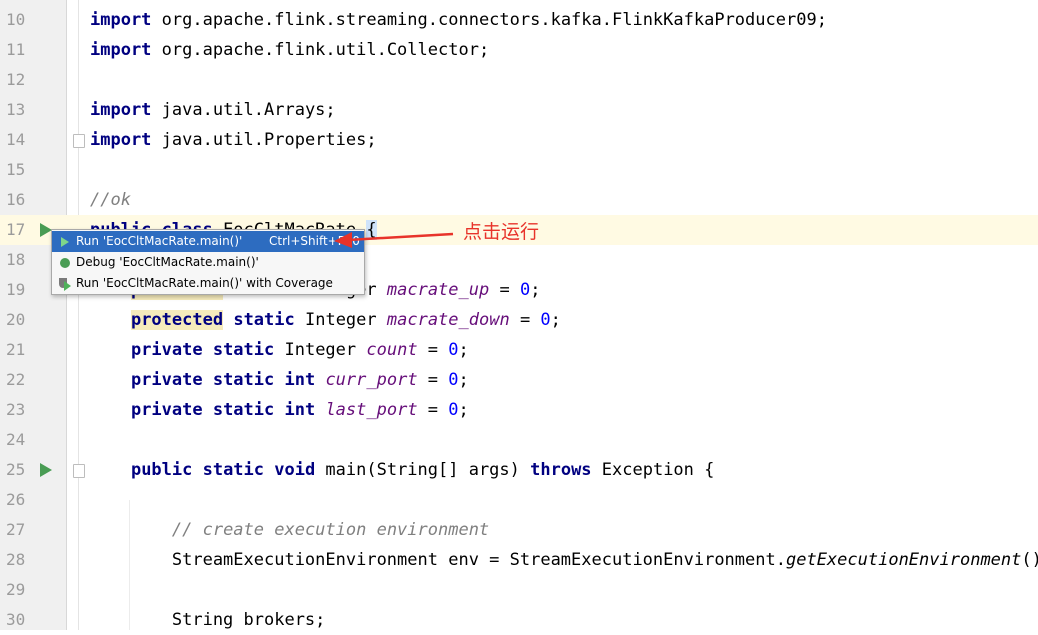 This screenshot has height=635, width=1038. What do you see at coordinates (519, 140) in the screenshot?
I see `code-line: 14 import java.util.Properties;` at bounding box center [519, 140].